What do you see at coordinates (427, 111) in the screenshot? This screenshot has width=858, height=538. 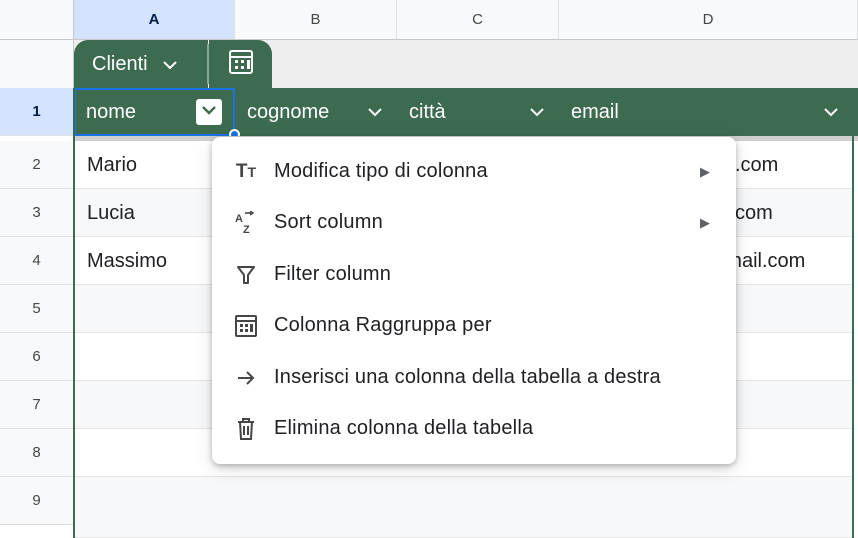 I see `column-name: città` at bounding box center [427, 111].